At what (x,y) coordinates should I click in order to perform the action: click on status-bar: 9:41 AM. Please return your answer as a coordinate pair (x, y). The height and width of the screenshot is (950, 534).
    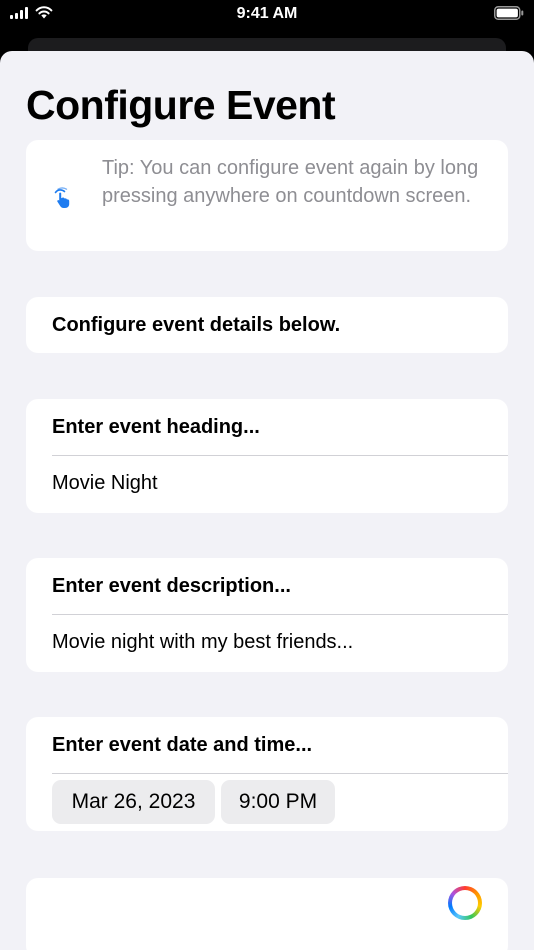
    Looking at the image, I should click on (267, 15).